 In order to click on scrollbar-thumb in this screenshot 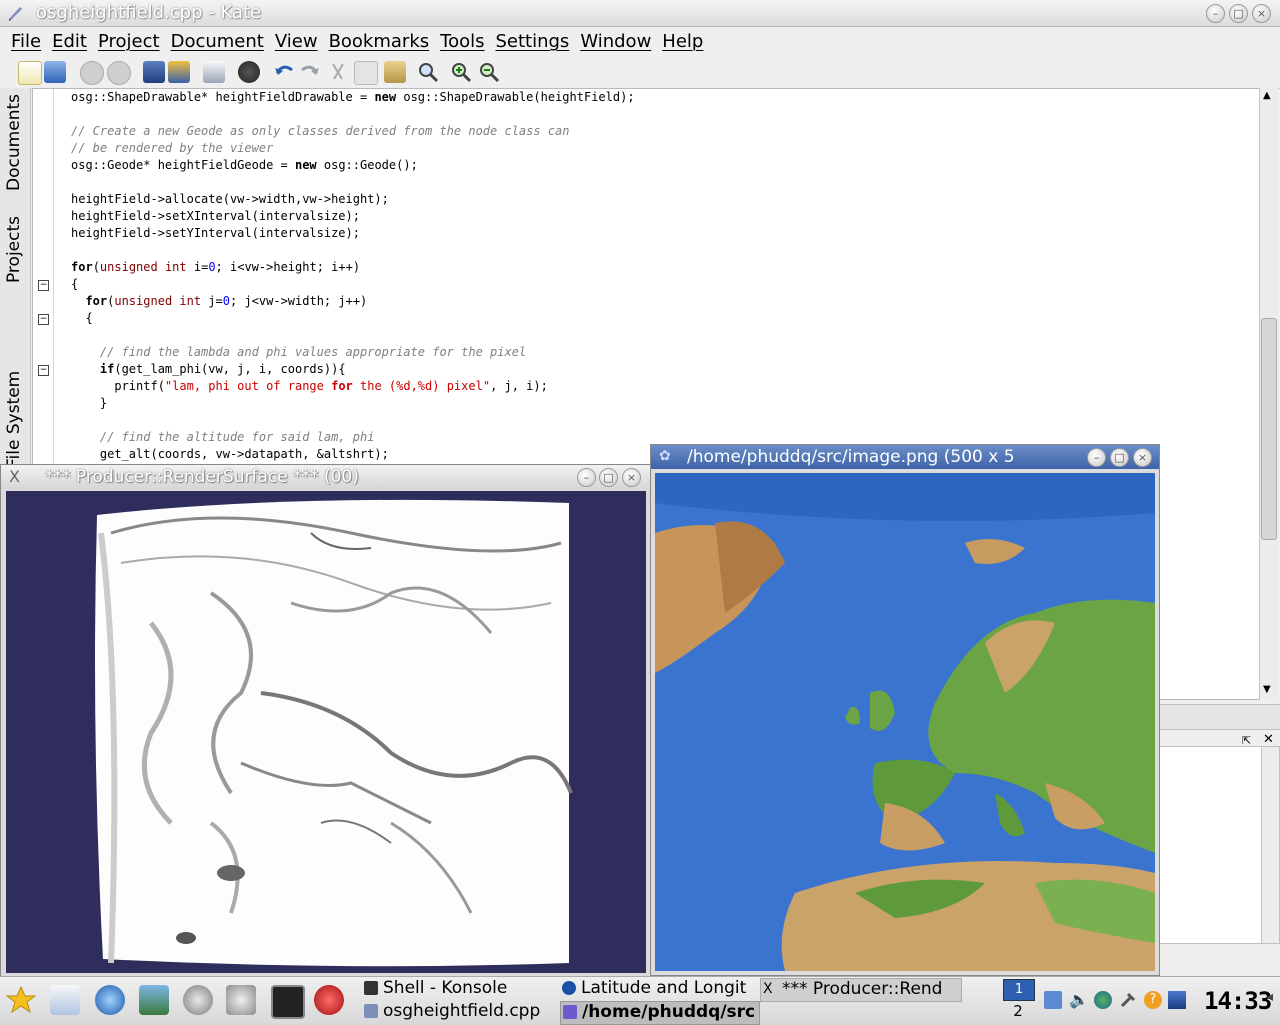, I will do `click(1269, 429)`.